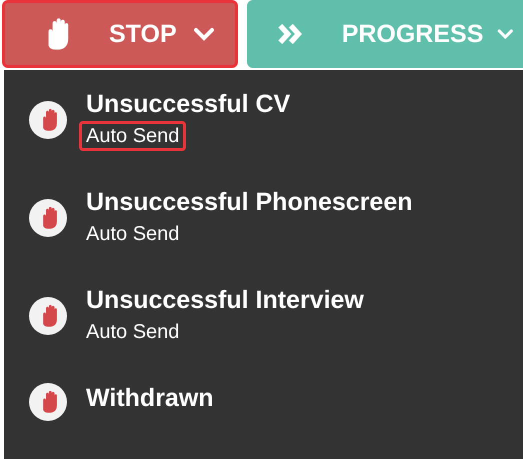 This screenshot has height=459, width=523. I want to click on stop-button: STOP, so click(120, 34).